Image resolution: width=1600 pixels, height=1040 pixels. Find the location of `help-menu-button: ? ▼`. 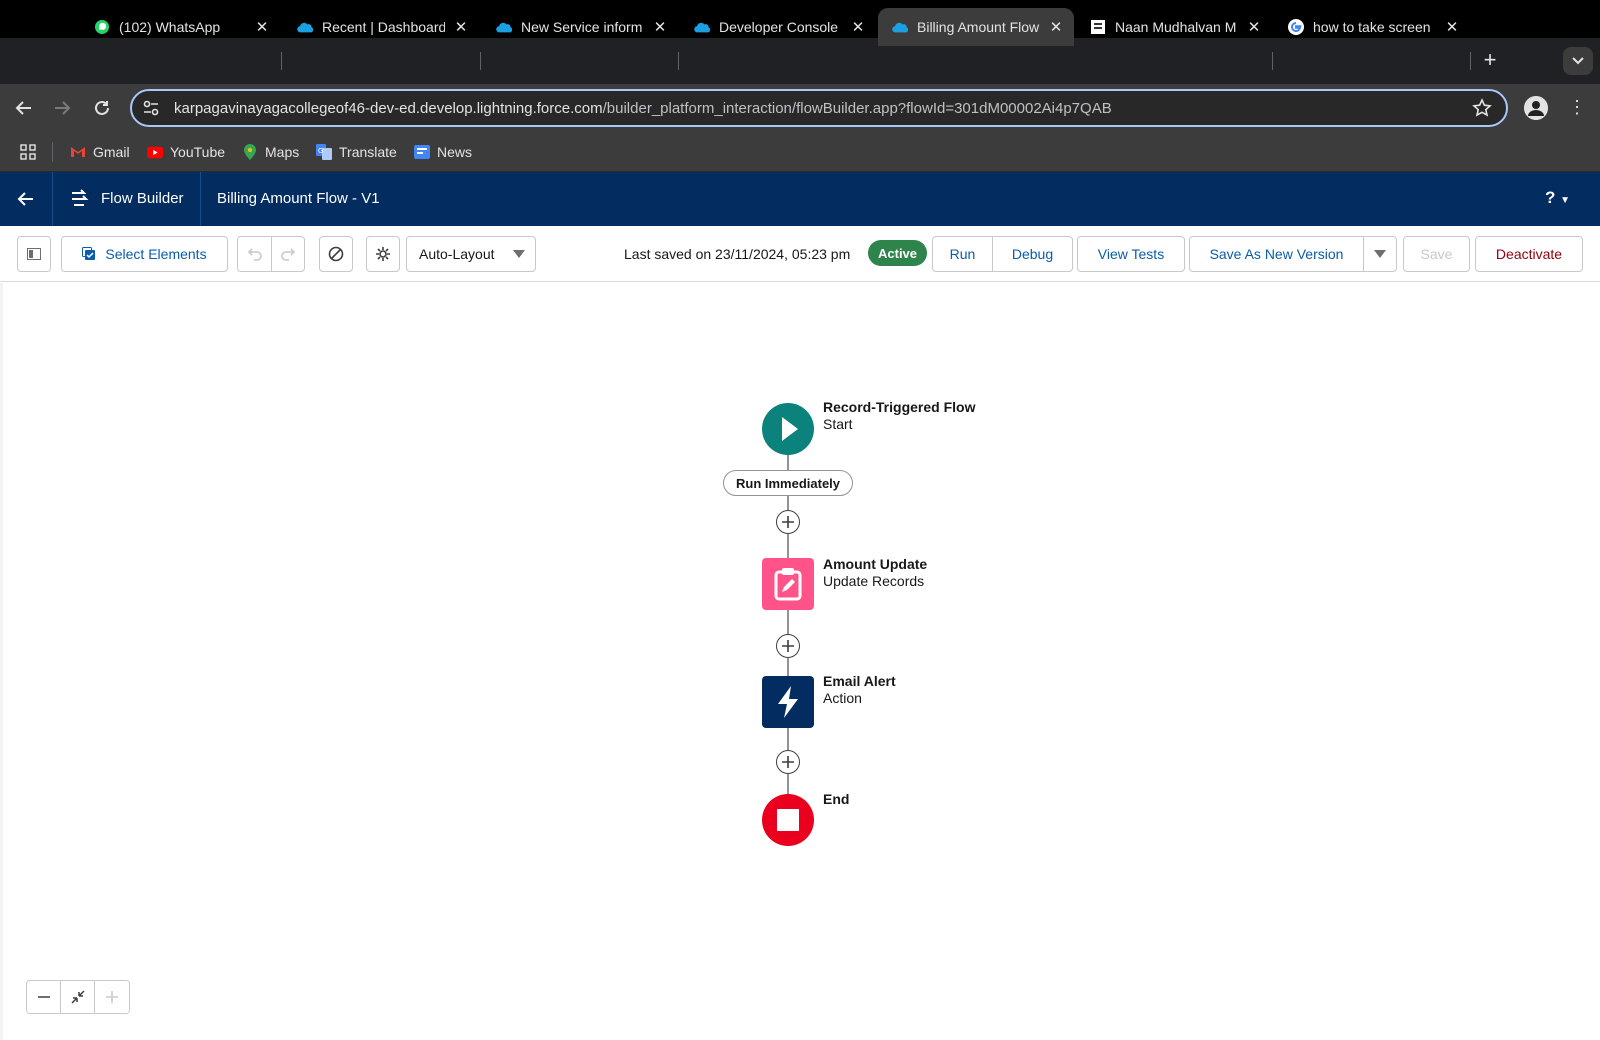

help-menu-button: ? ▼ is located at coordinates (1557, 198).